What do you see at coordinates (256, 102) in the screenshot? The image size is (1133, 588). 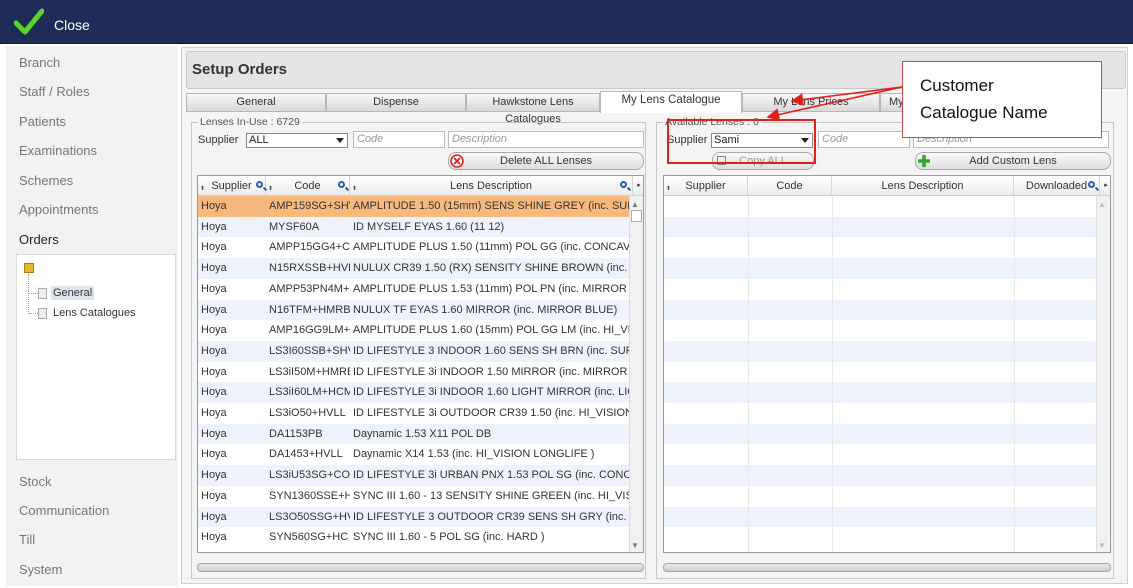 I see `tab-general: General` at bounding box center [256, 102].